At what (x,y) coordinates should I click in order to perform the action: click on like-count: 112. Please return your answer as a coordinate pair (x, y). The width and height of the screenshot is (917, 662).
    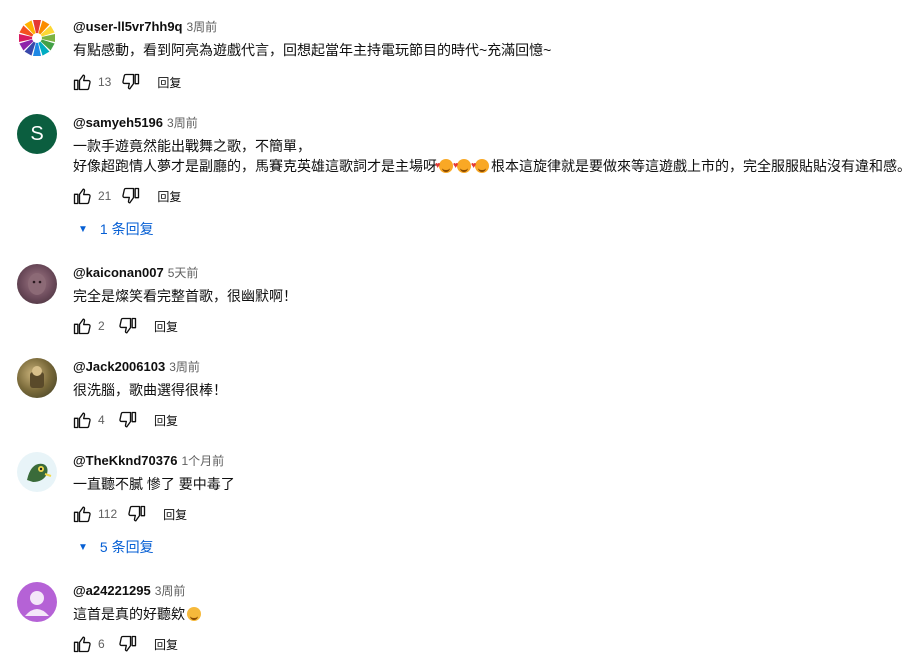
    Looking at the image, I should click on (108, 514).